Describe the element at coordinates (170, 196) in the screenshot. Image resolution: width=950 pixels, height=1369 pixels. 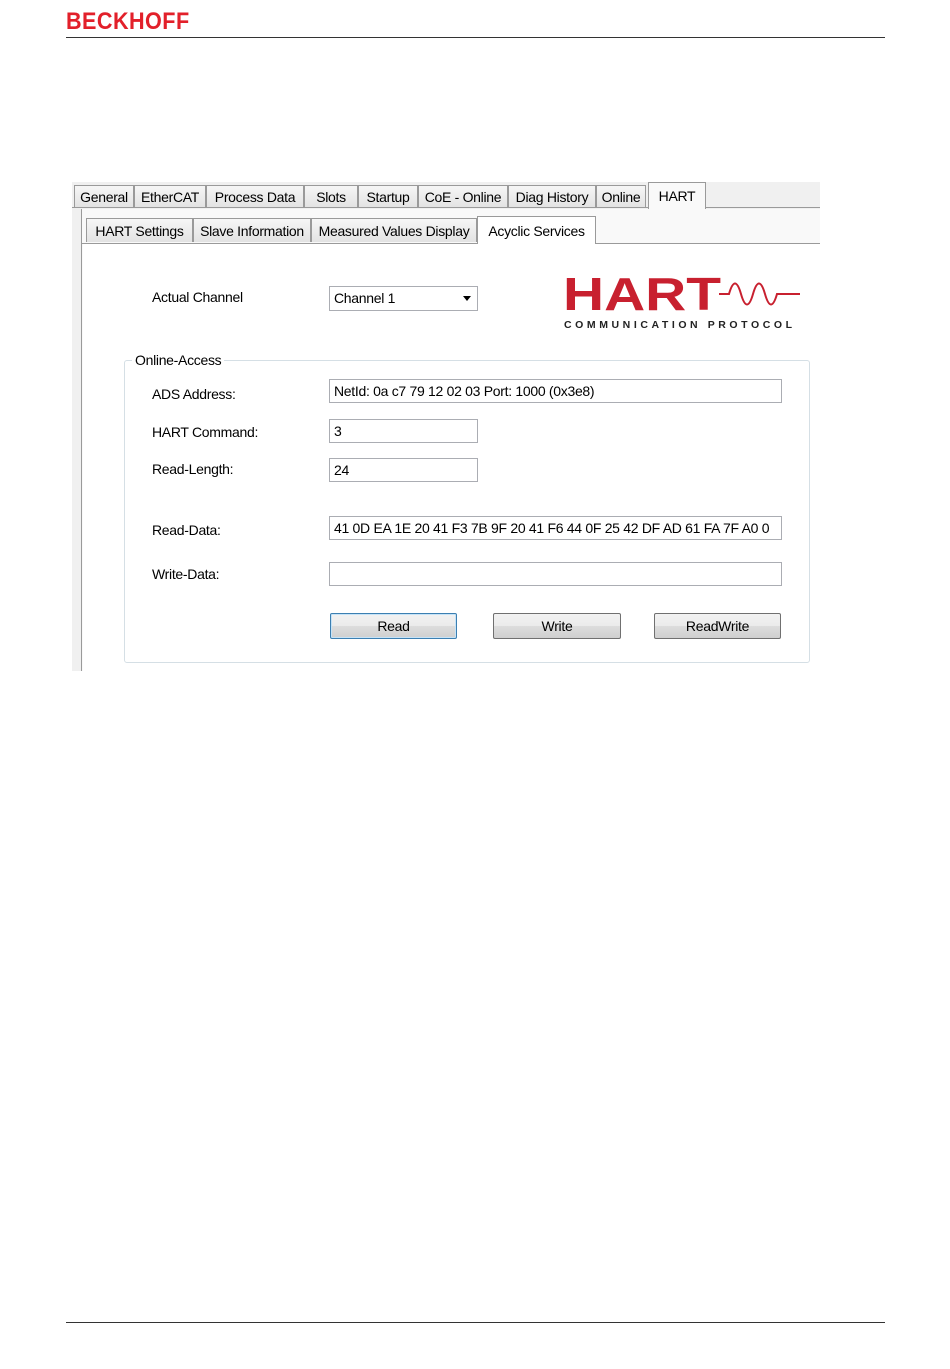
I see `tab-ethercat: EtherCAT` at that location.